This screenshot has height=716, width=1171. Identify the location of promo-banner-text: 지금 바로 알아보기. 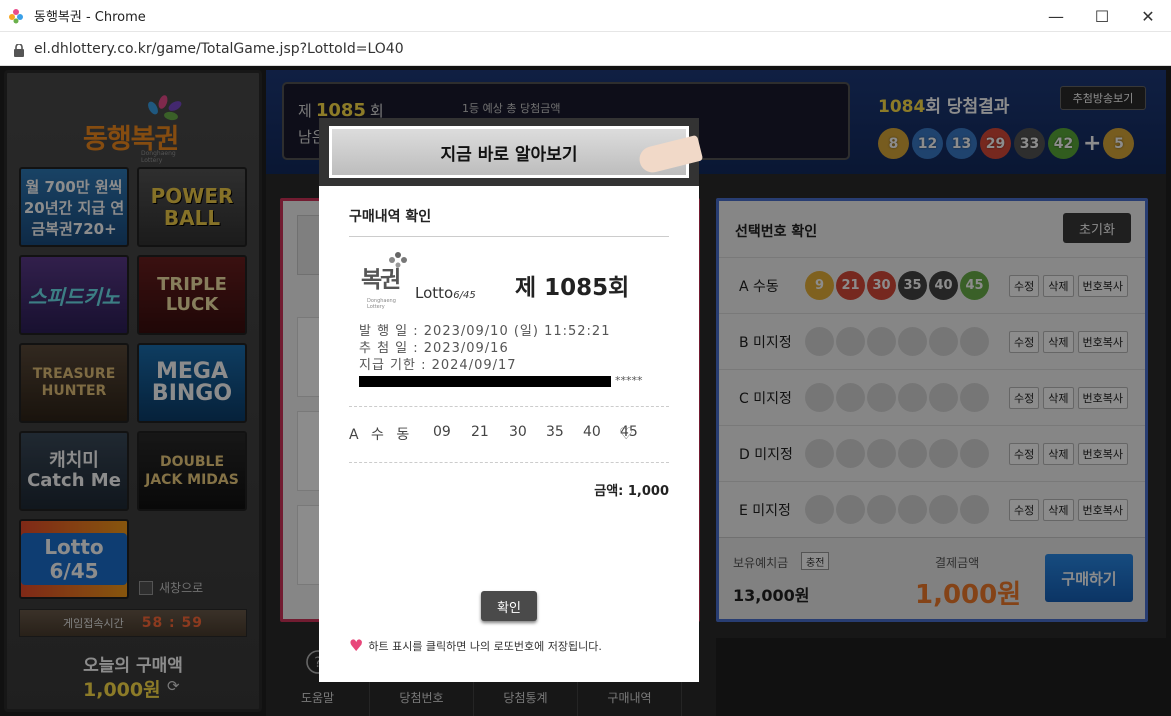
(509, 152).